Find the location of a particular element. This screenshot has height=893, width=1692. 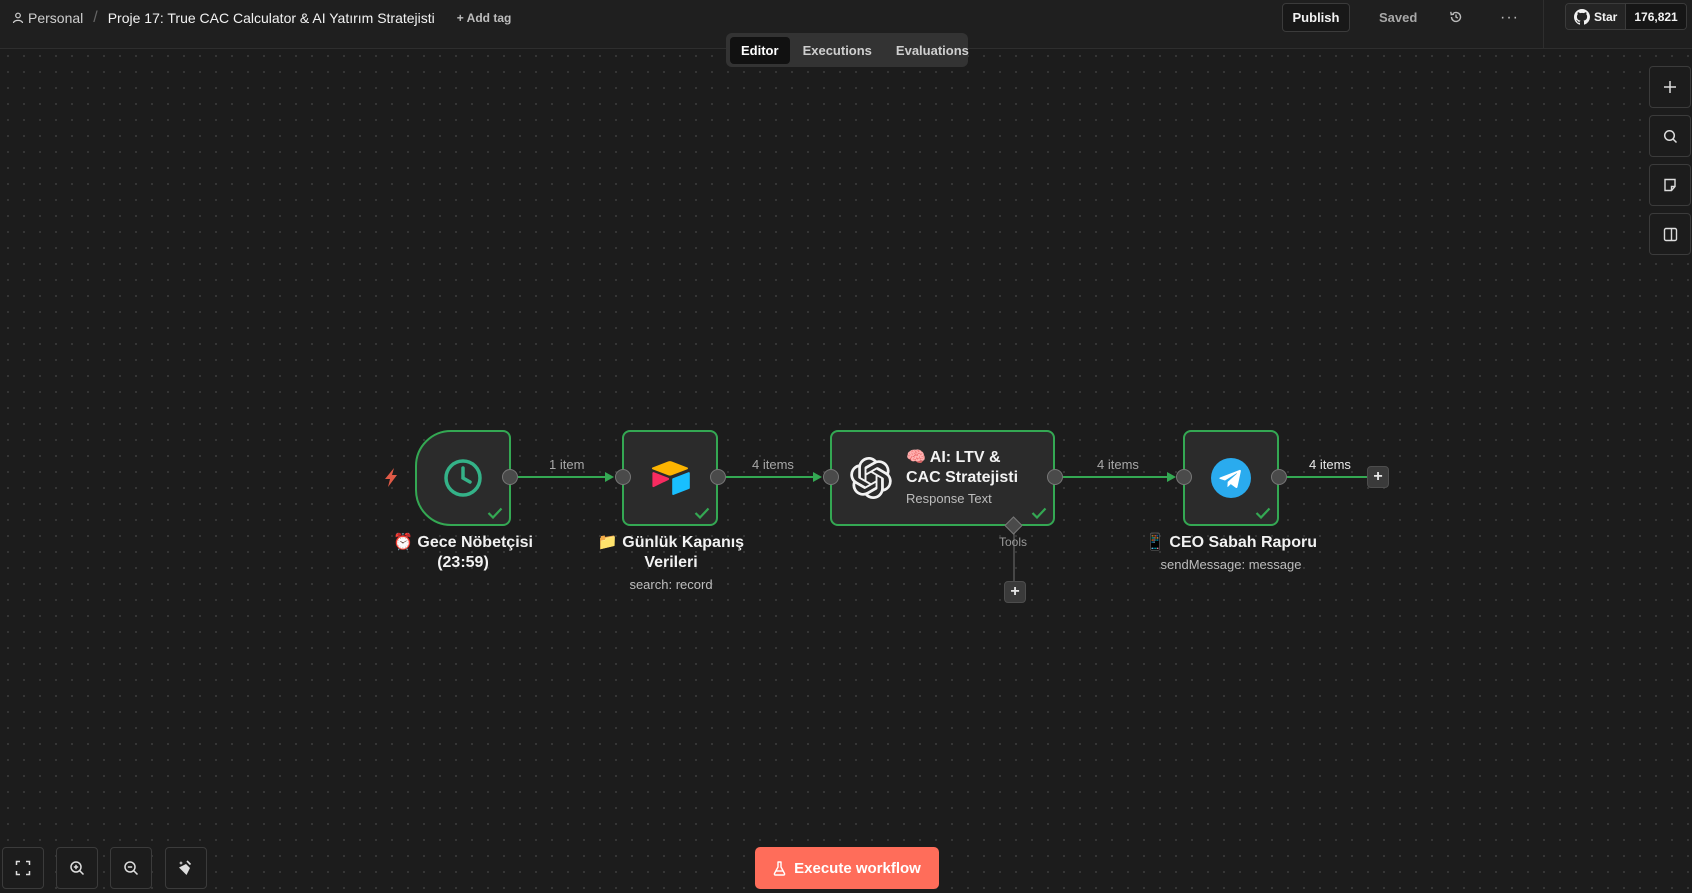

zoom-out-icon is located at coordinates (131, 868).